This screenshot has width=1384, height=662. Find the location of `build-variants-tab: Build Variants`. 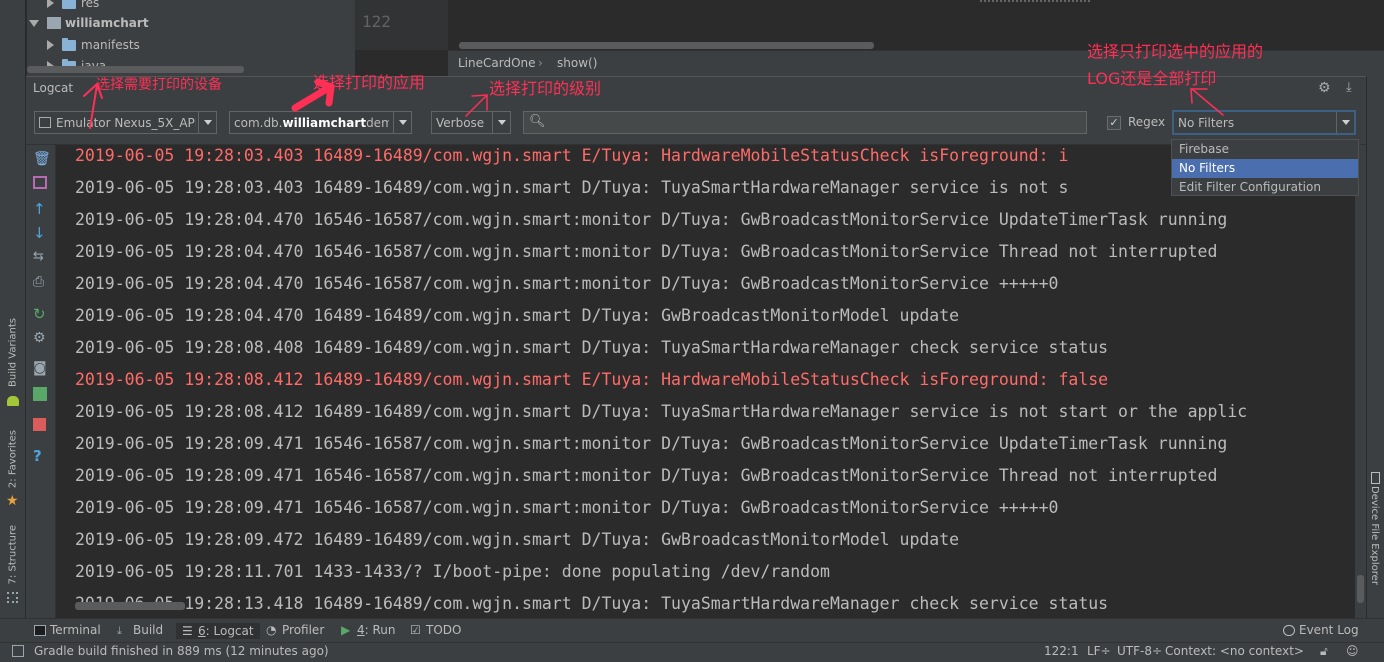

build-variants-tab: Build Variants is located at coordinates (13, 352).